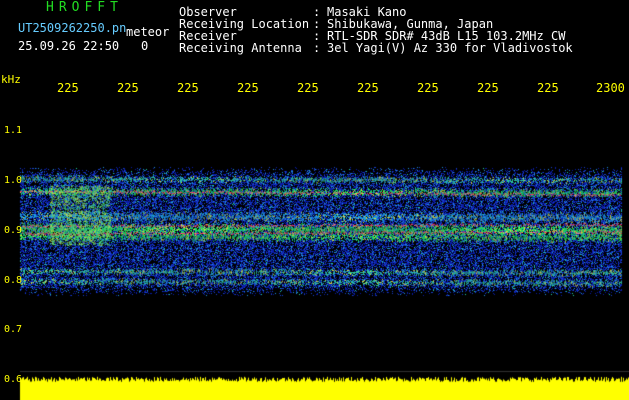 The height and width of the screenshot is (400, 629). What do you see at coordinates (145, 46) in the screenshot?
I see `meteor-count: 0` at bounding box center [145, 46].